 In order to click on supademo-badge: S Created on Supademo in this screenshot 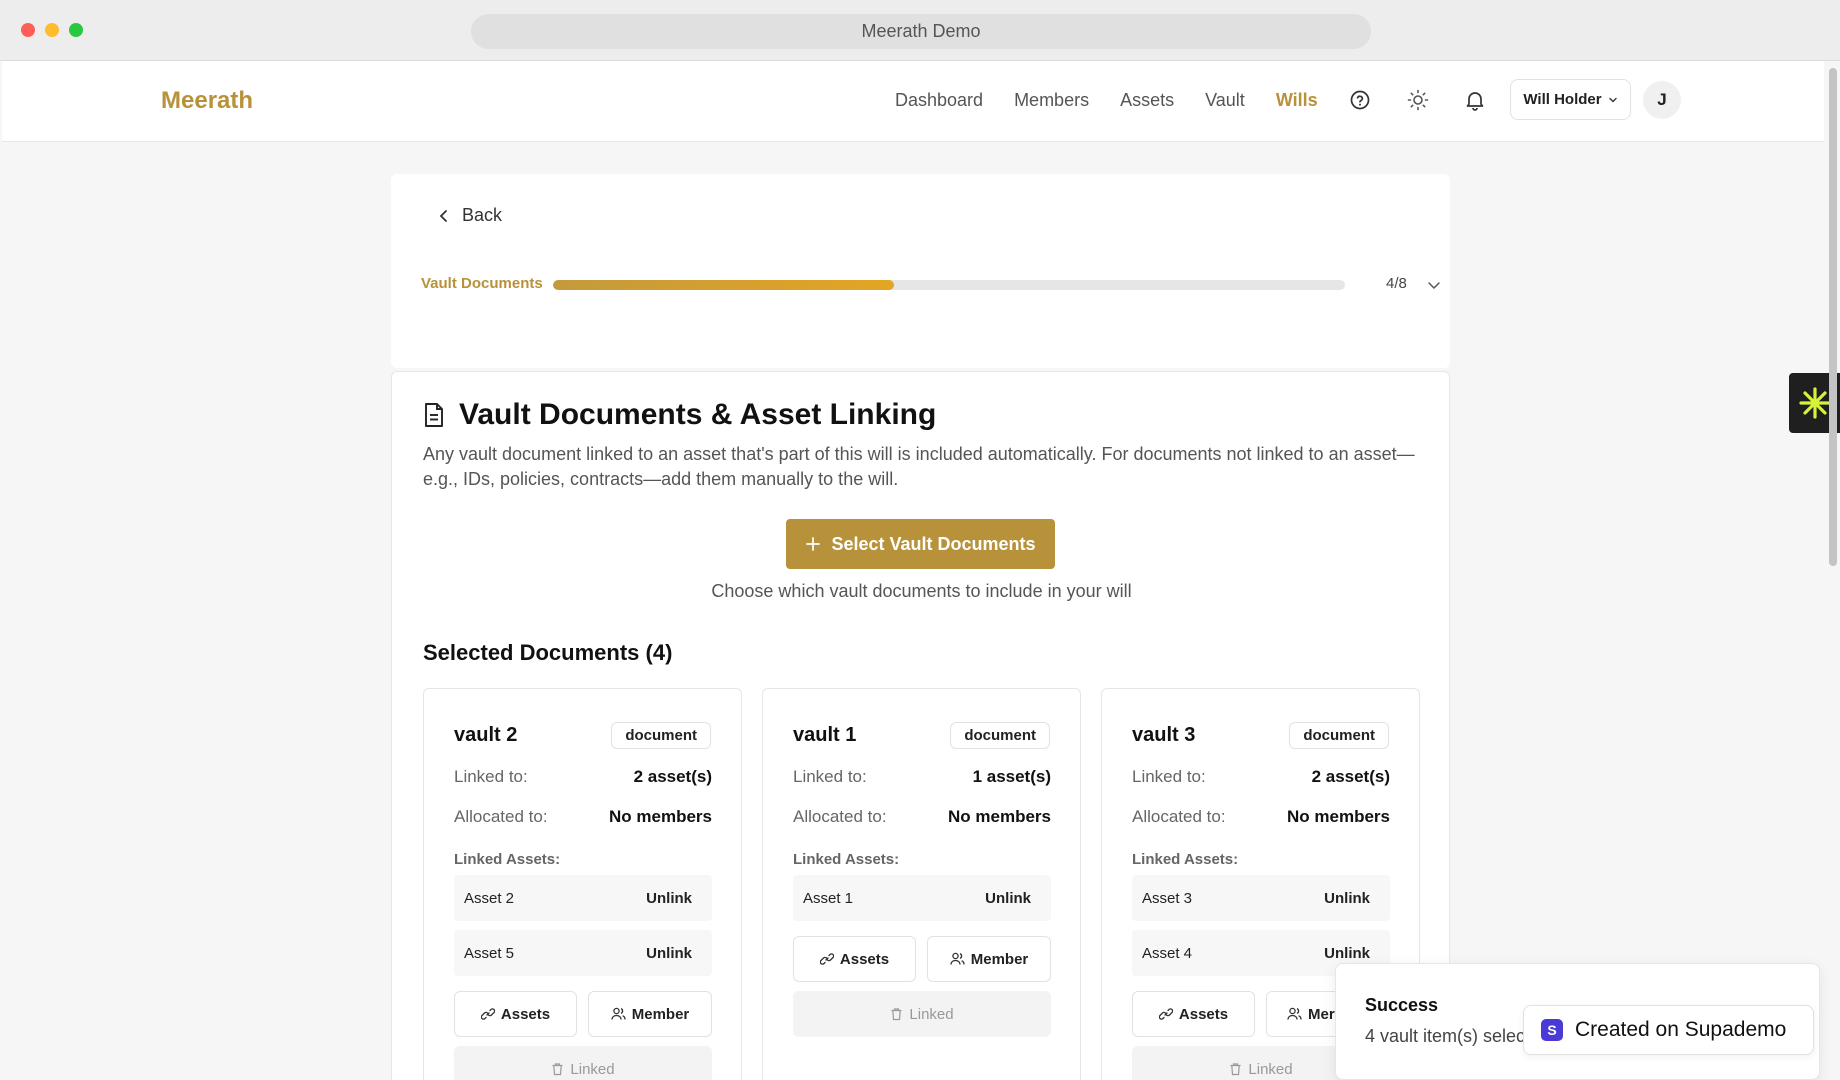, I will do `click(1668, 1030)`.